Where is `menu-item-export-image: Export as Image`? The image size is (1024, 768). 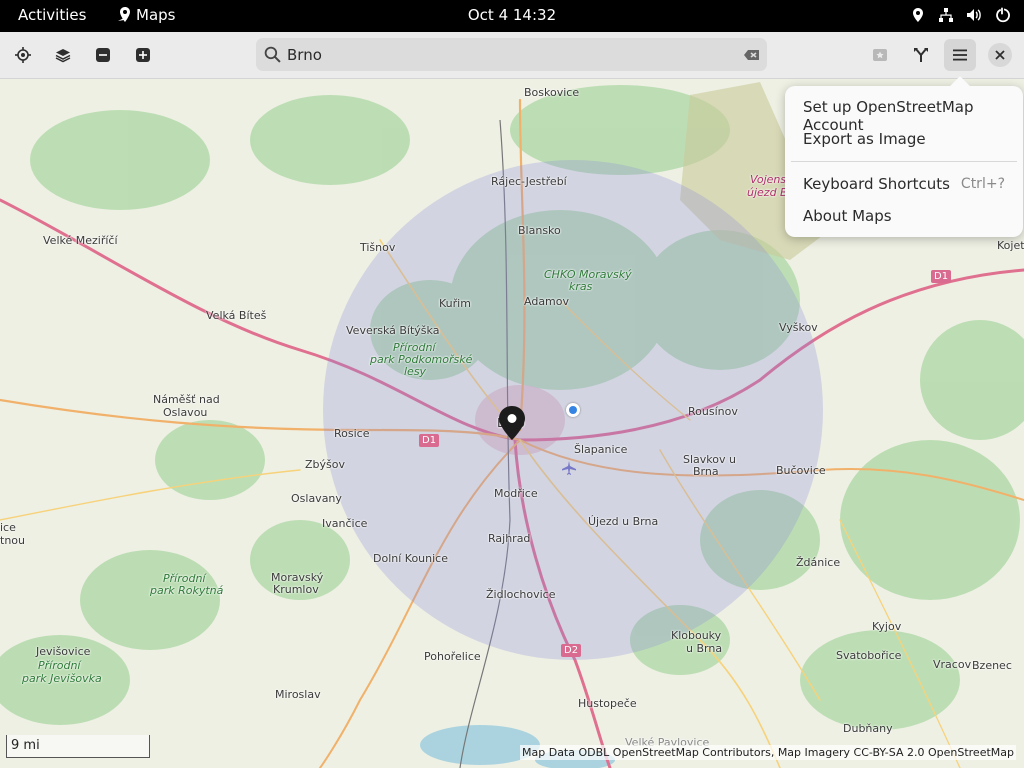 menu-item-export-image: Export as Image is located at coordinates (904, 139).